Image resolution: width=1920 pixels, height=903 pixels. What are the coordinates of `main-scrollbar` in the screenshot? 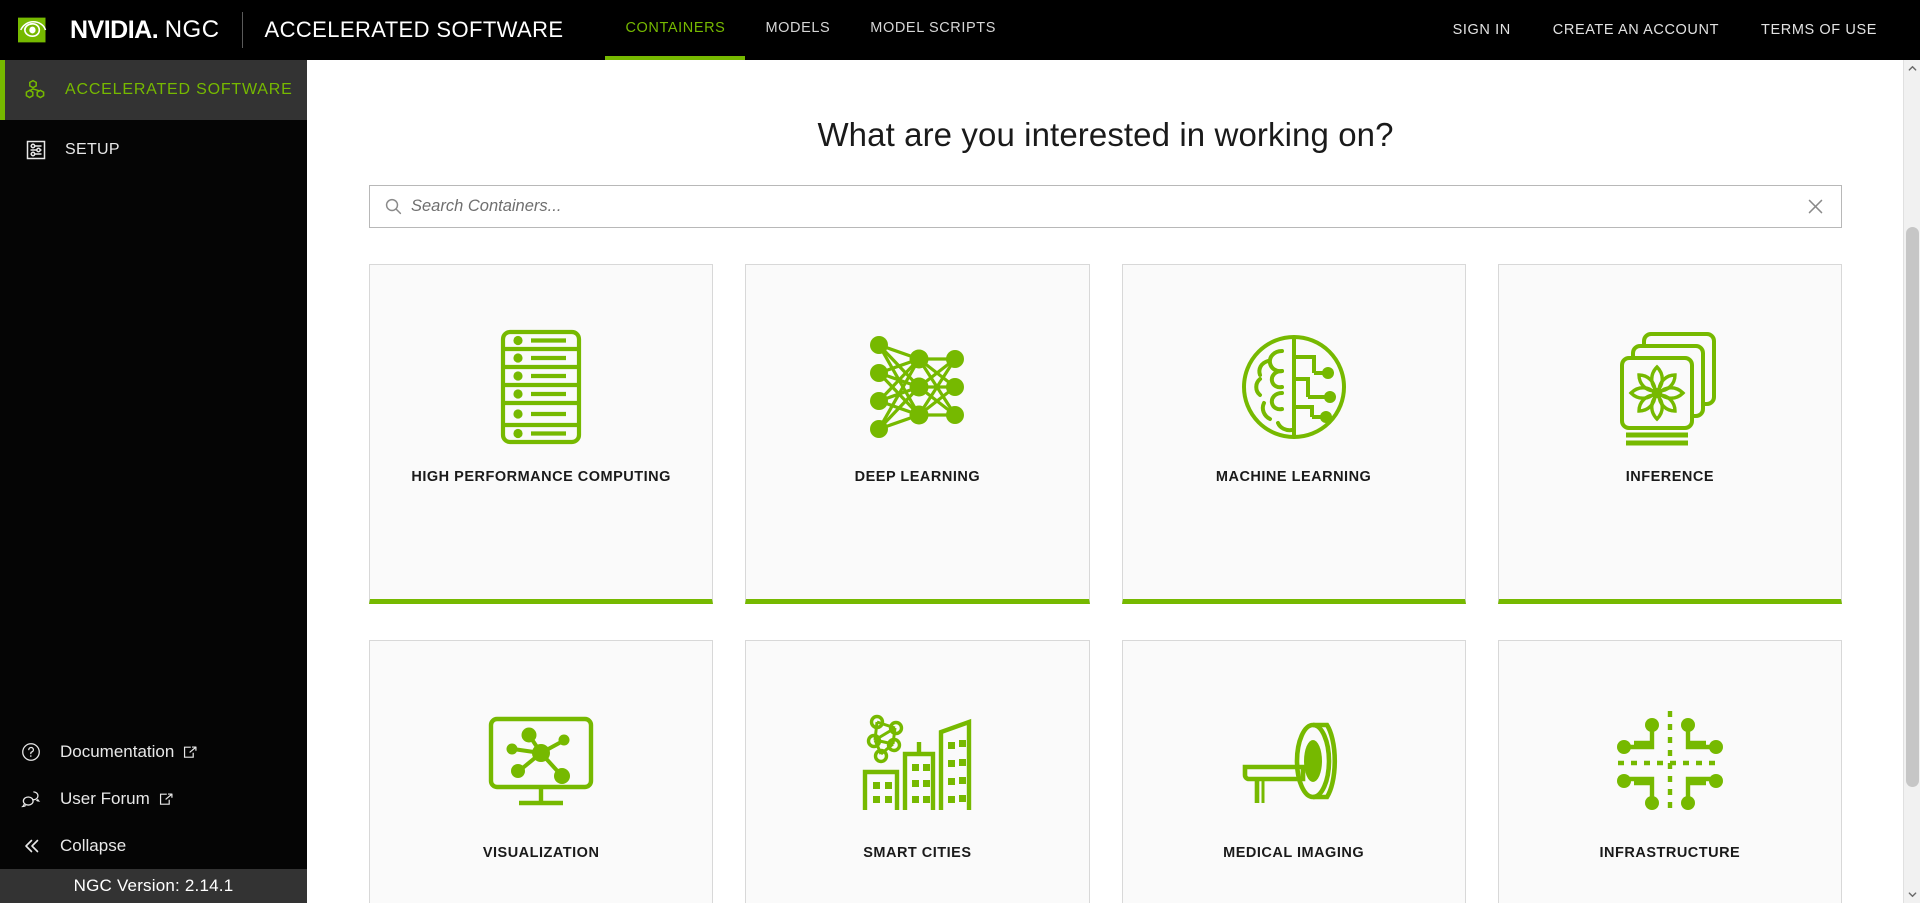 It's located at (1911, 481).